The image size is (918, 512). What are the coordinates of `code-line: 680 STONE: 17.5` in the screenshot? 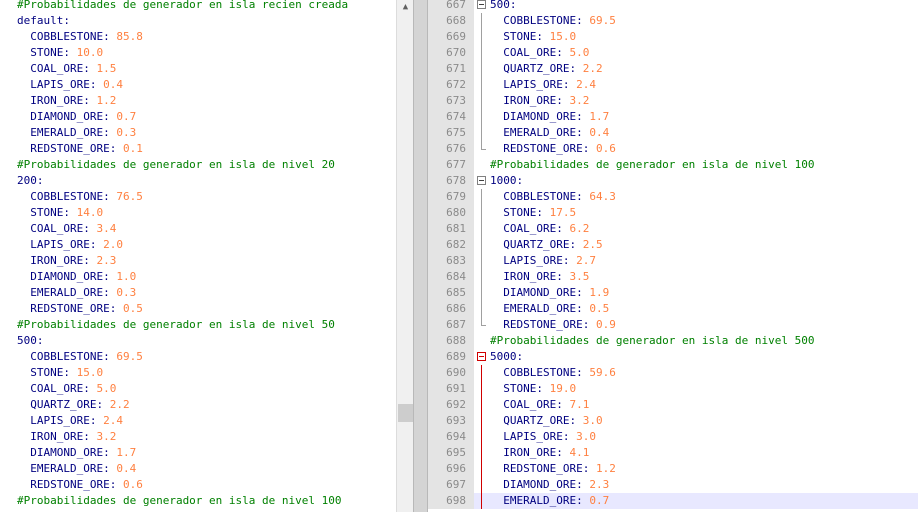 It's located at (673, 213).